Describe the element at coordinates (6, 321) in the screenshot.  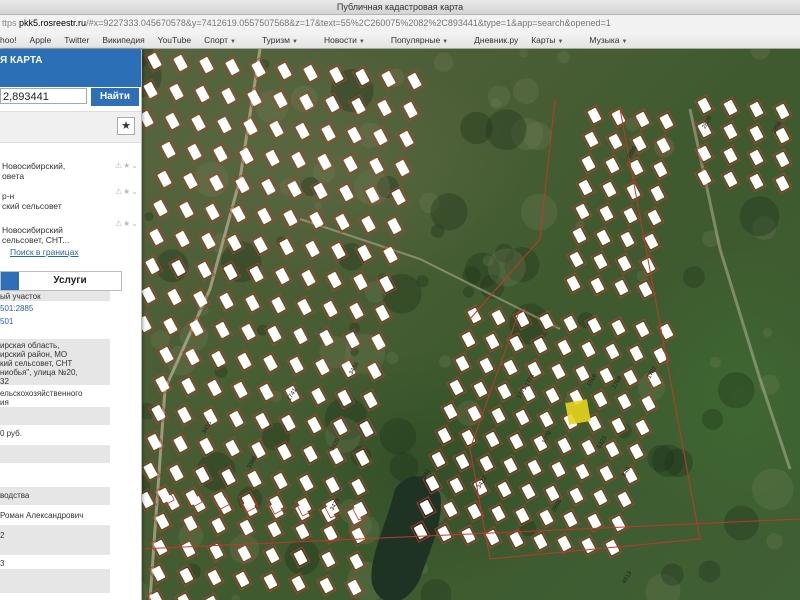
I see `cadastral-block: 501` at that location.